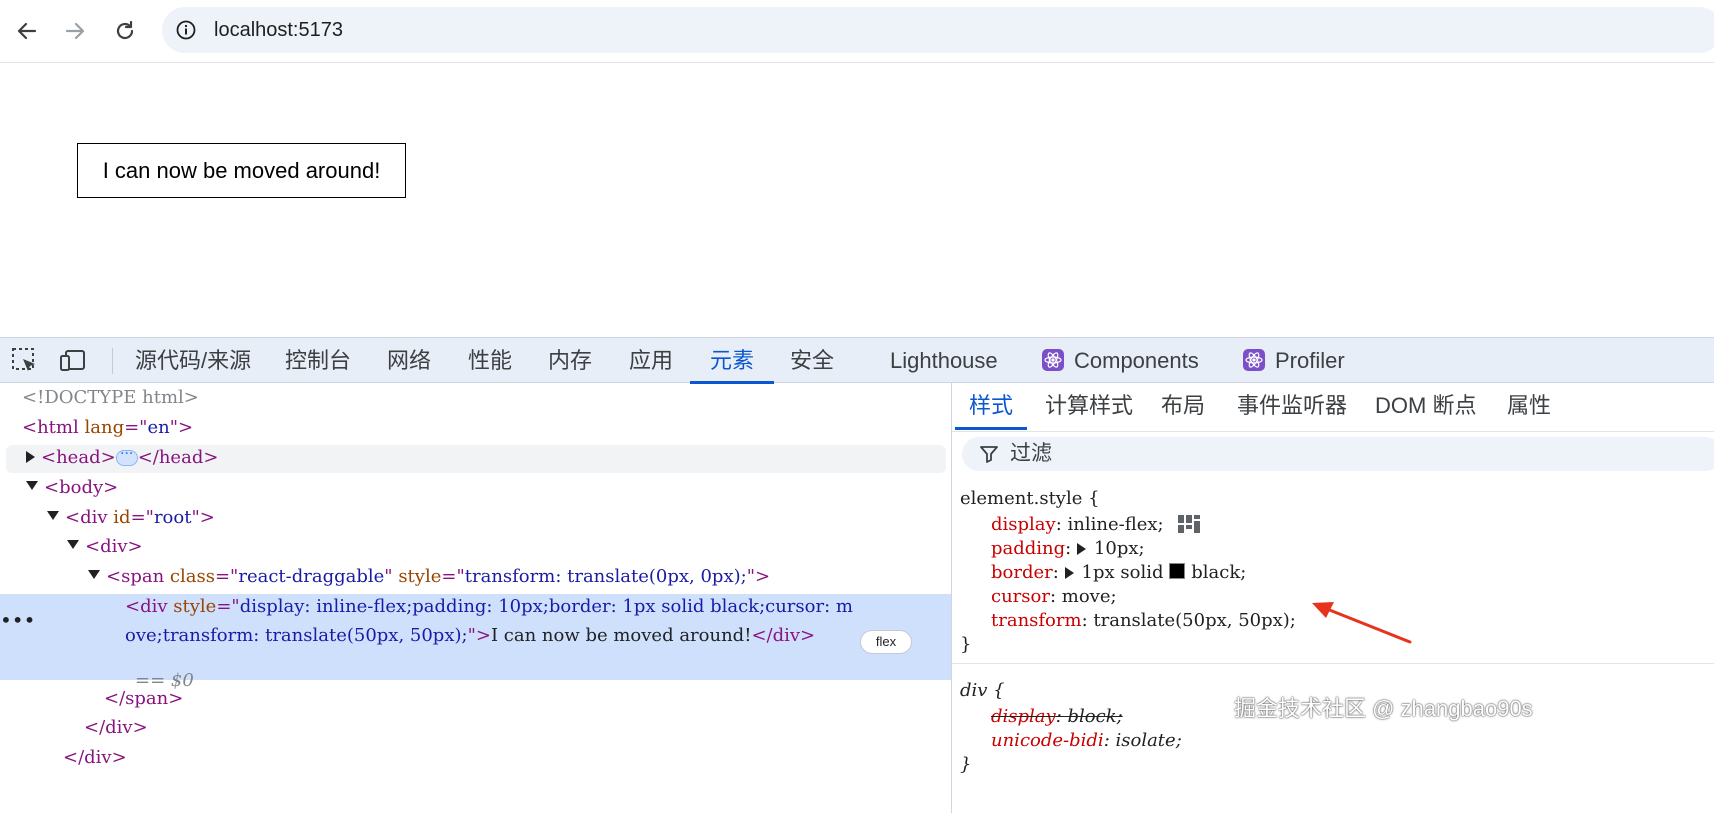  I want to click on tab-console: 控制台, so click(318, 360).